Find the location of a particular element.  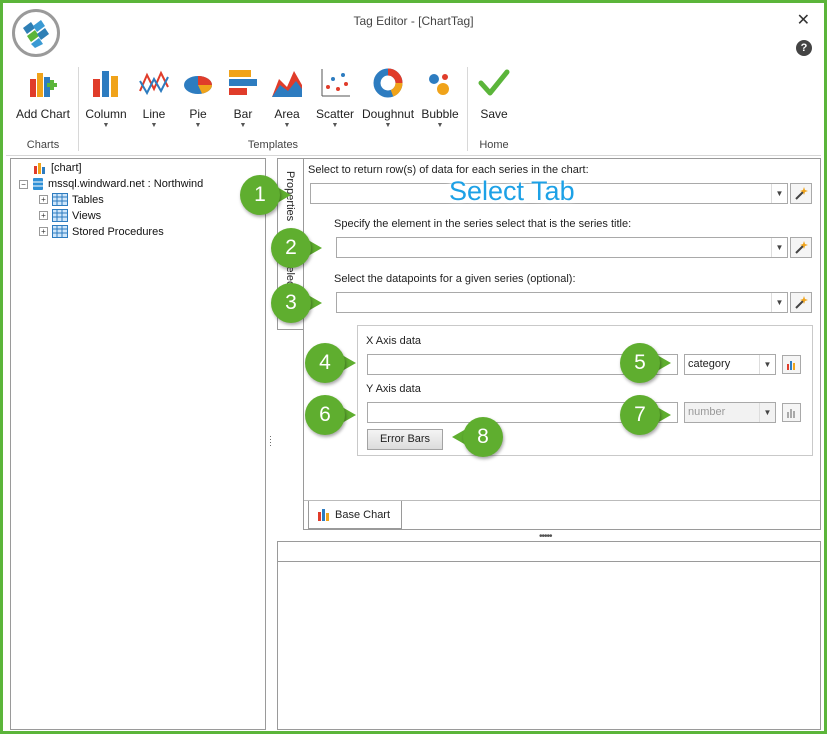

tree-item-datasource: − mssql.windward.net : Northwind is located at coordinates (111, 184).